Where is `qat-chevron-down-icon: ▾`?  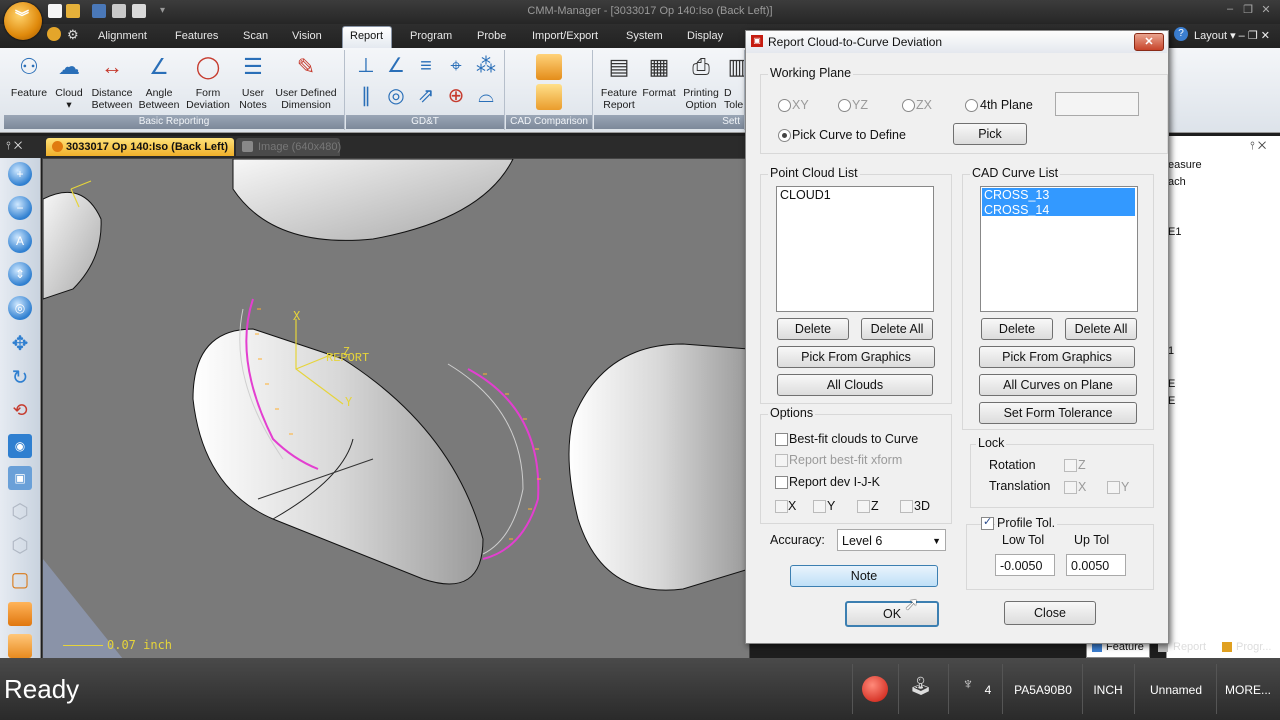 qat-chevron-down-icon: ▾ is located at coordinates (162, 10).